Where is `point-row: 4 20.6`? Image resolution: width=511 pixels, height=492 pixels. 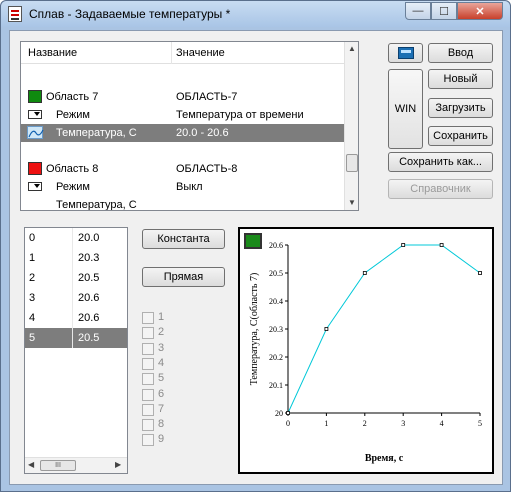
point-row: 4 20.6 is located at coordinates (76, 318).